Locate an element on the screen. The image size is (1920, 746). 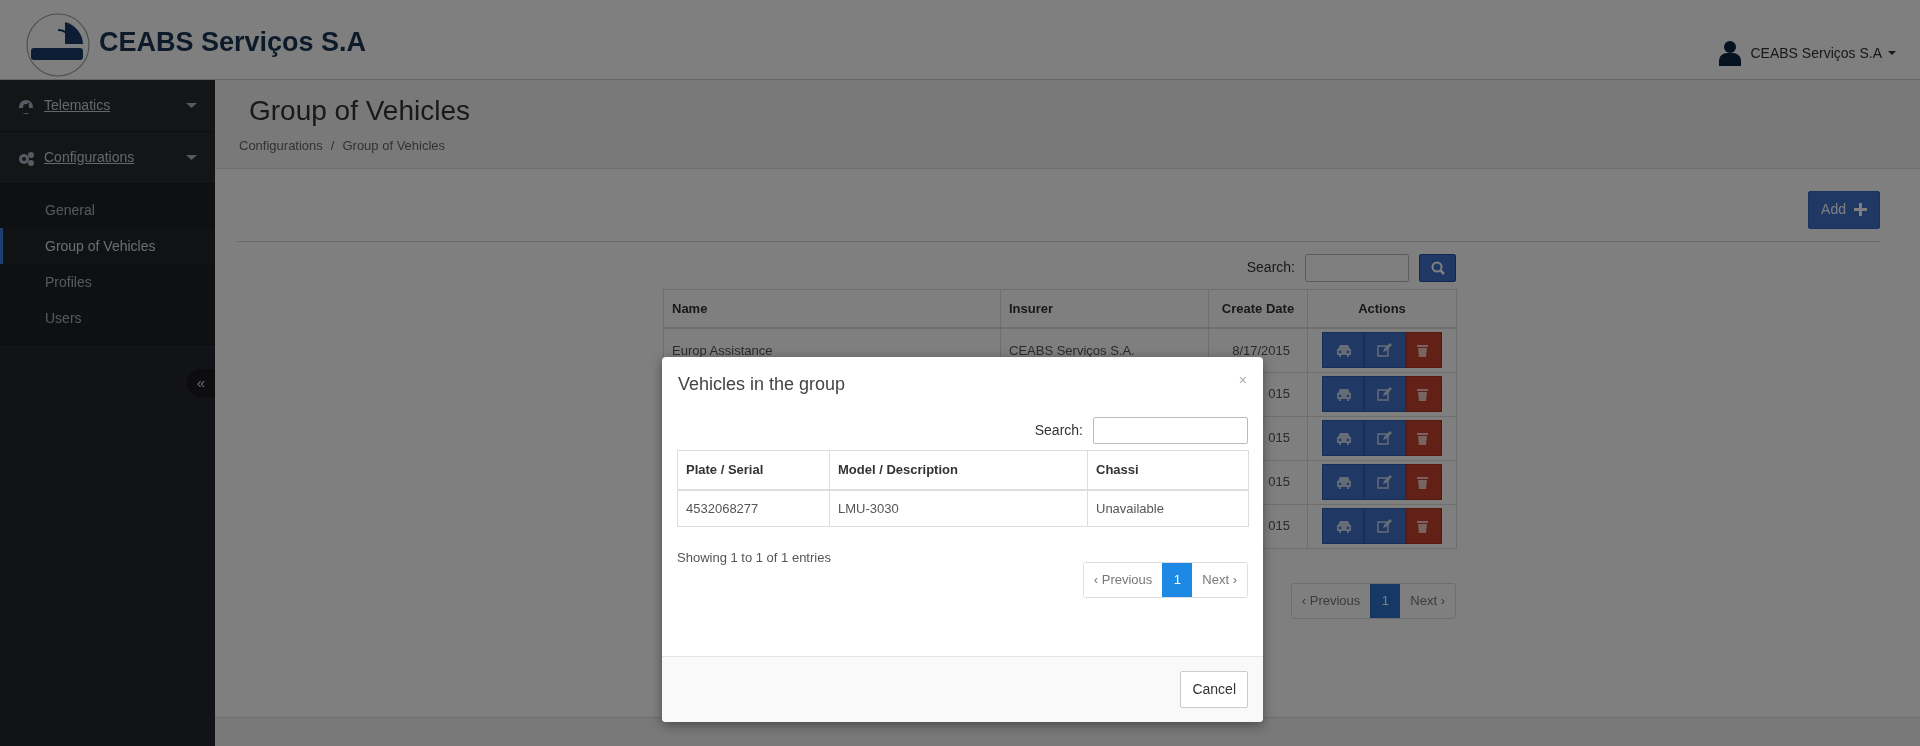
logo-icon is located at coordinates (58, 45).